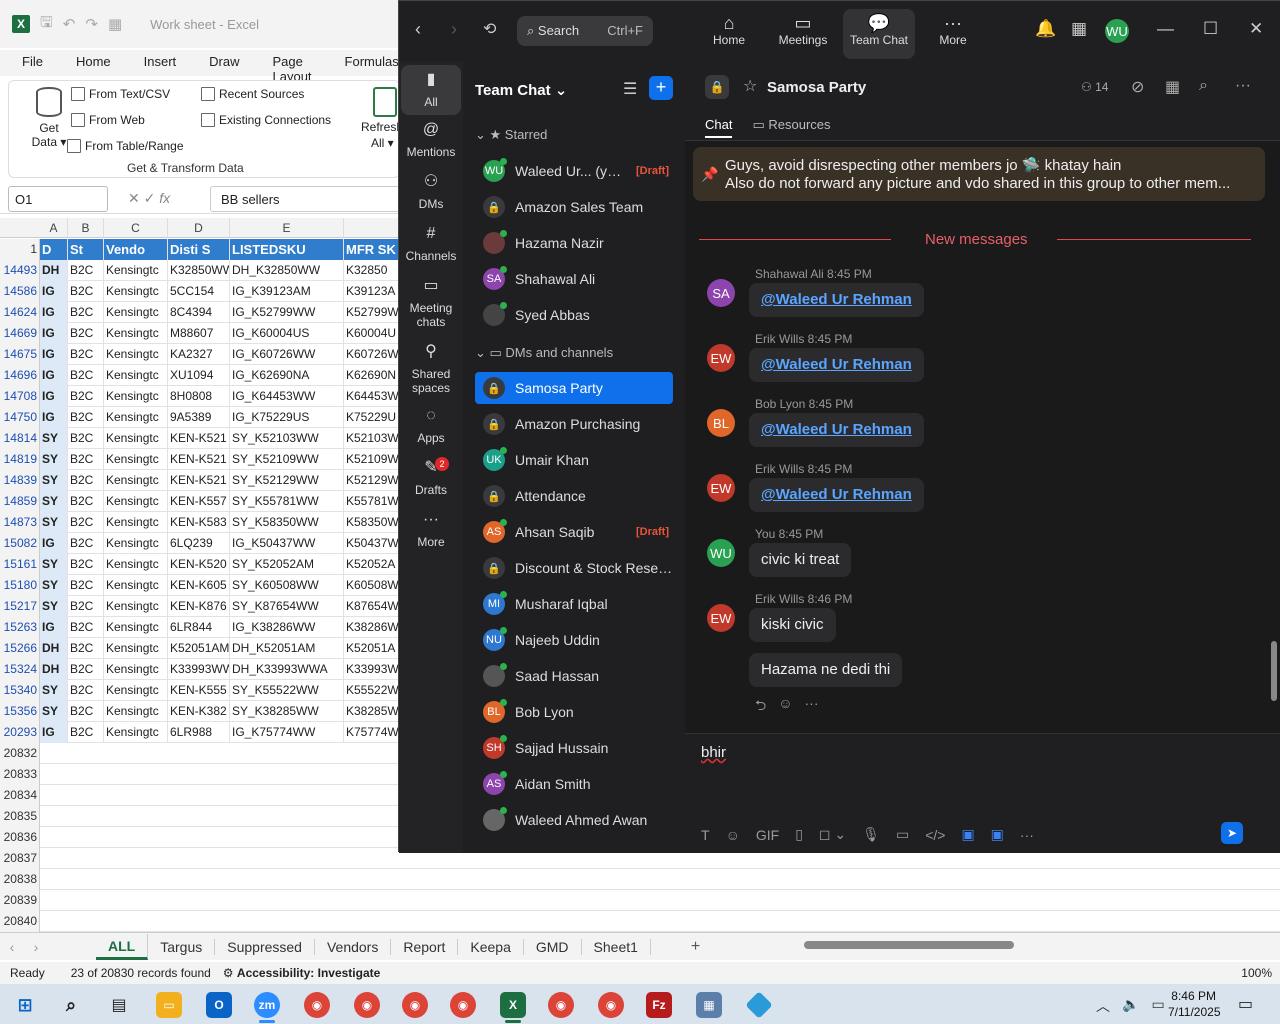 This screenshot has width=1280, height=1024. Describe the element at coordinates (935, 835) in the screenshot. I see `code-icon: </>` at that location.